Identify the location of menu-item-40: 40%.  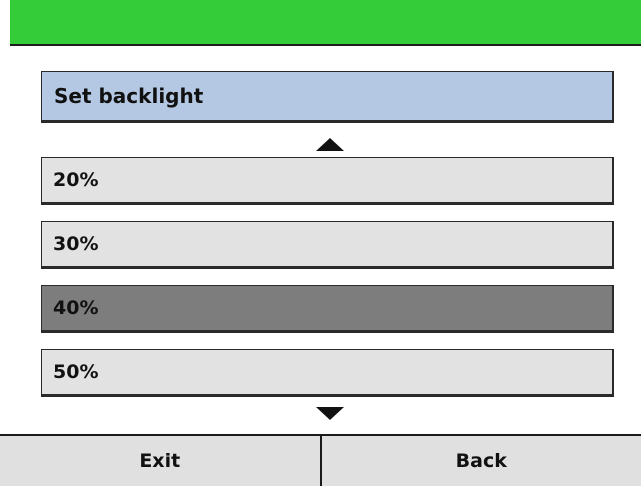
(327, 309).